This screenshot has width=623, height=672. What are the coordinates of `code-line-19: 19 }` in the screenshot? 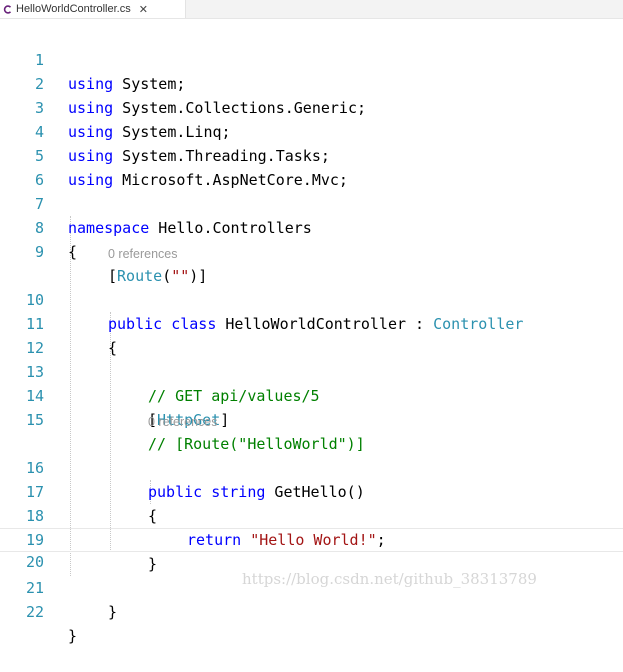 It's located at (311, 538).